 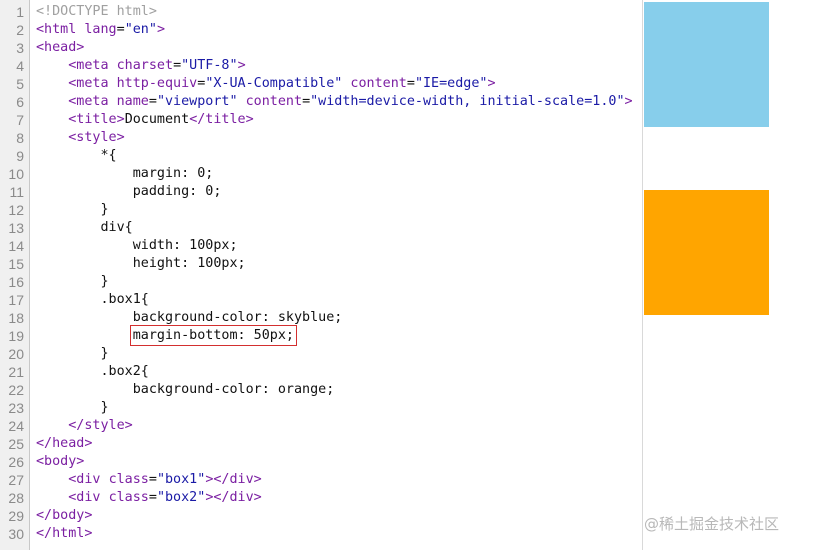 I want to click on code-line: 27 <div class="box1"></div>, so click(x=321, y=480).